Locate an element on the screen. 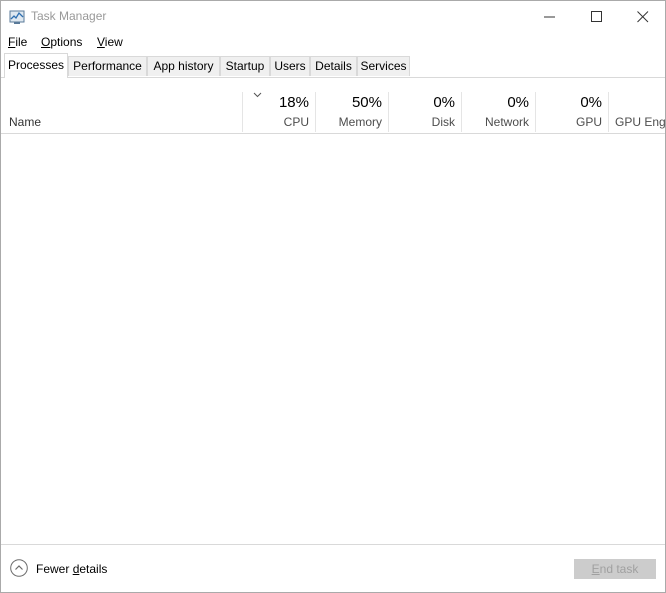 The image size is (666, 593). cpu-label: CPU is located at coordinates (296, 122).